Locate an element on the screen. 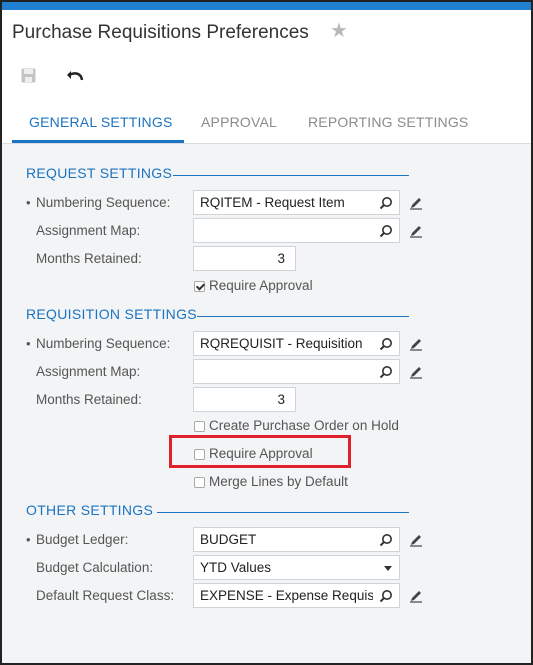 This screenshot has width=533, height=665. requisition-months-retained-input: 3 is located at coordinates (244, 399).